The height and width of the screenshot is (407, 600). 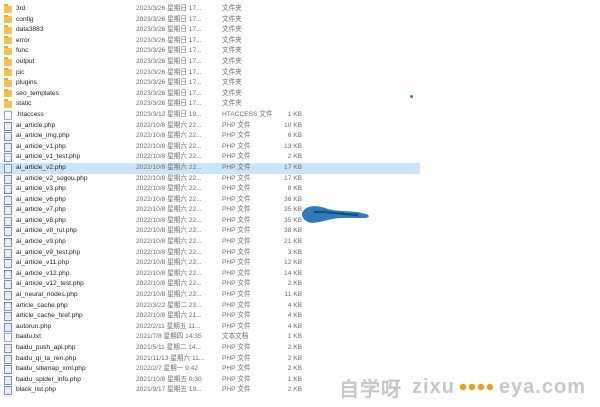 I want to click on file-name: ai_article_v8.php, so click(x=41, y=220).